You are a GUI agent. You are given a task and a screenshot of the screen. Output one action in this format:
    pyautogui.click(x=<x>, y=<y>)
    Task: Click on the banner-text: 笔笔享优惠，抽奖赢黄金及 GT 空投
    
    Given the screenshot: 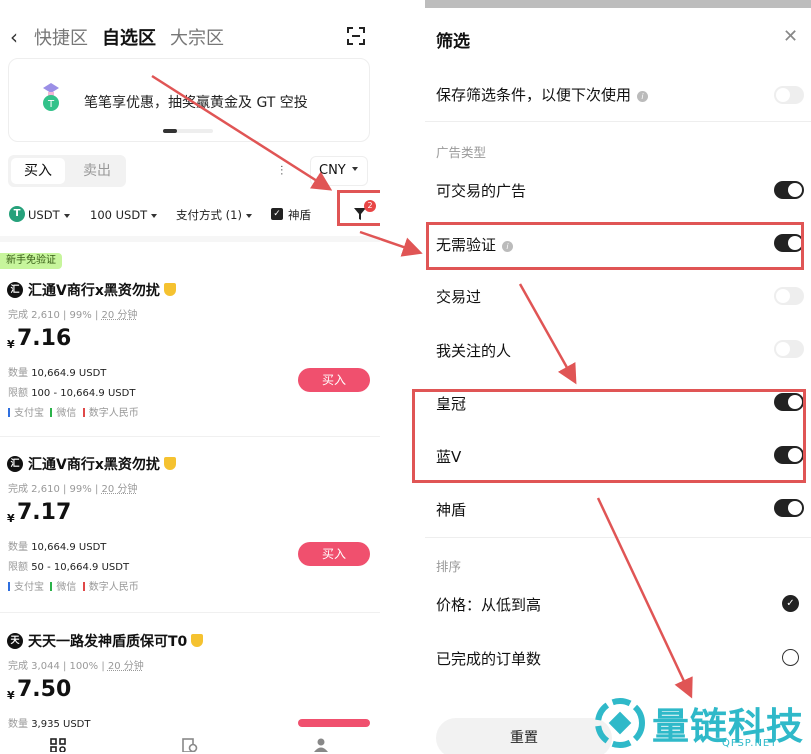 What is the action you would take?
    pyautogui.click(x=196, y=103)
    